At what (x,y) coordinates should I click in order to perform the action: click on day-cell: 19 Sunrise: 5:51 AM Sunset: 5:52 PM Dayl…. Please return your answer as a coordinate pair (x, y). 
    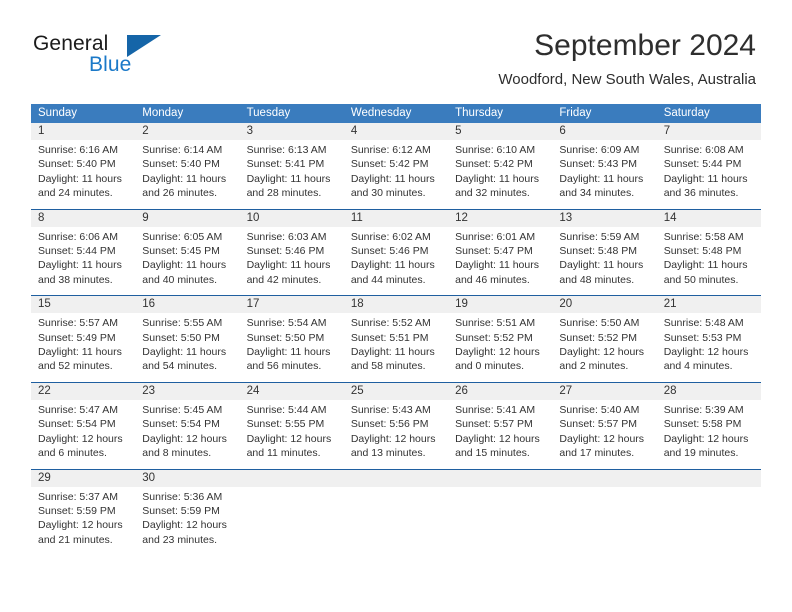
    Looking at the image, I should click on (500, 339).